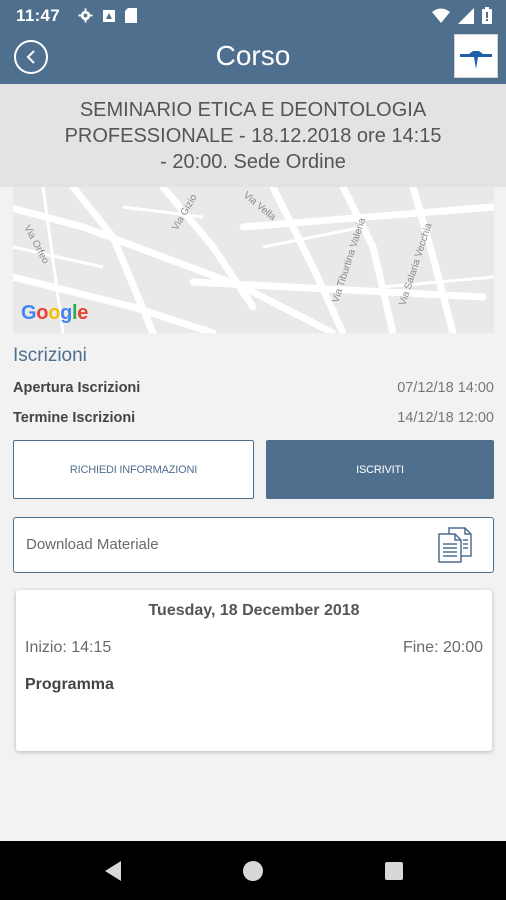 Image resolution: width=506 pixels, height=900 pixels. Describe the element at coordinates (253, 419) in the screenshot. I see `registration-close-row: Termine Iscrizioni 14/12/18 12:00` at that location.